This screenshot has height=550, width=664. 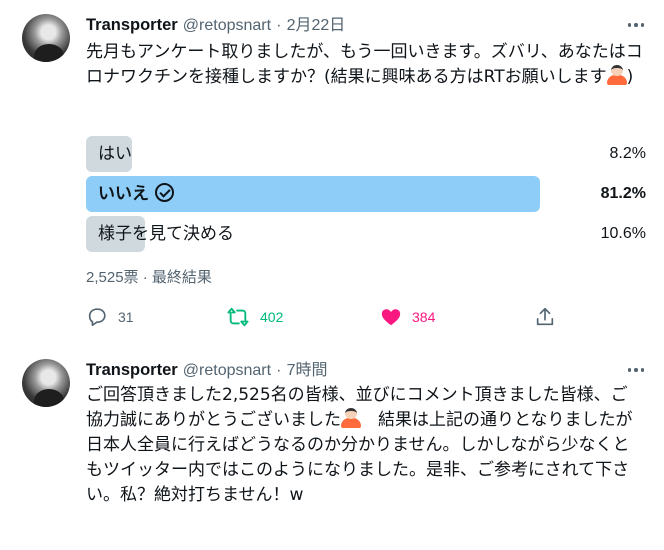 What do you see at coordinates (316, 25) in the screenshot?
I see `tweet-timestamp: 2月22日` at bounding box center [316, 25].